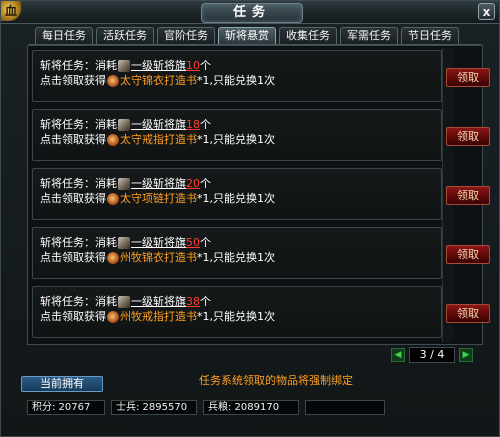 This screenshot has height=437, width=500. I want to click on task-row: 斩将任务：消耗 一级斩将旗10个 点击领取获得 太守锦衣打造书*1,只能兑换1次, so click(237, 76).